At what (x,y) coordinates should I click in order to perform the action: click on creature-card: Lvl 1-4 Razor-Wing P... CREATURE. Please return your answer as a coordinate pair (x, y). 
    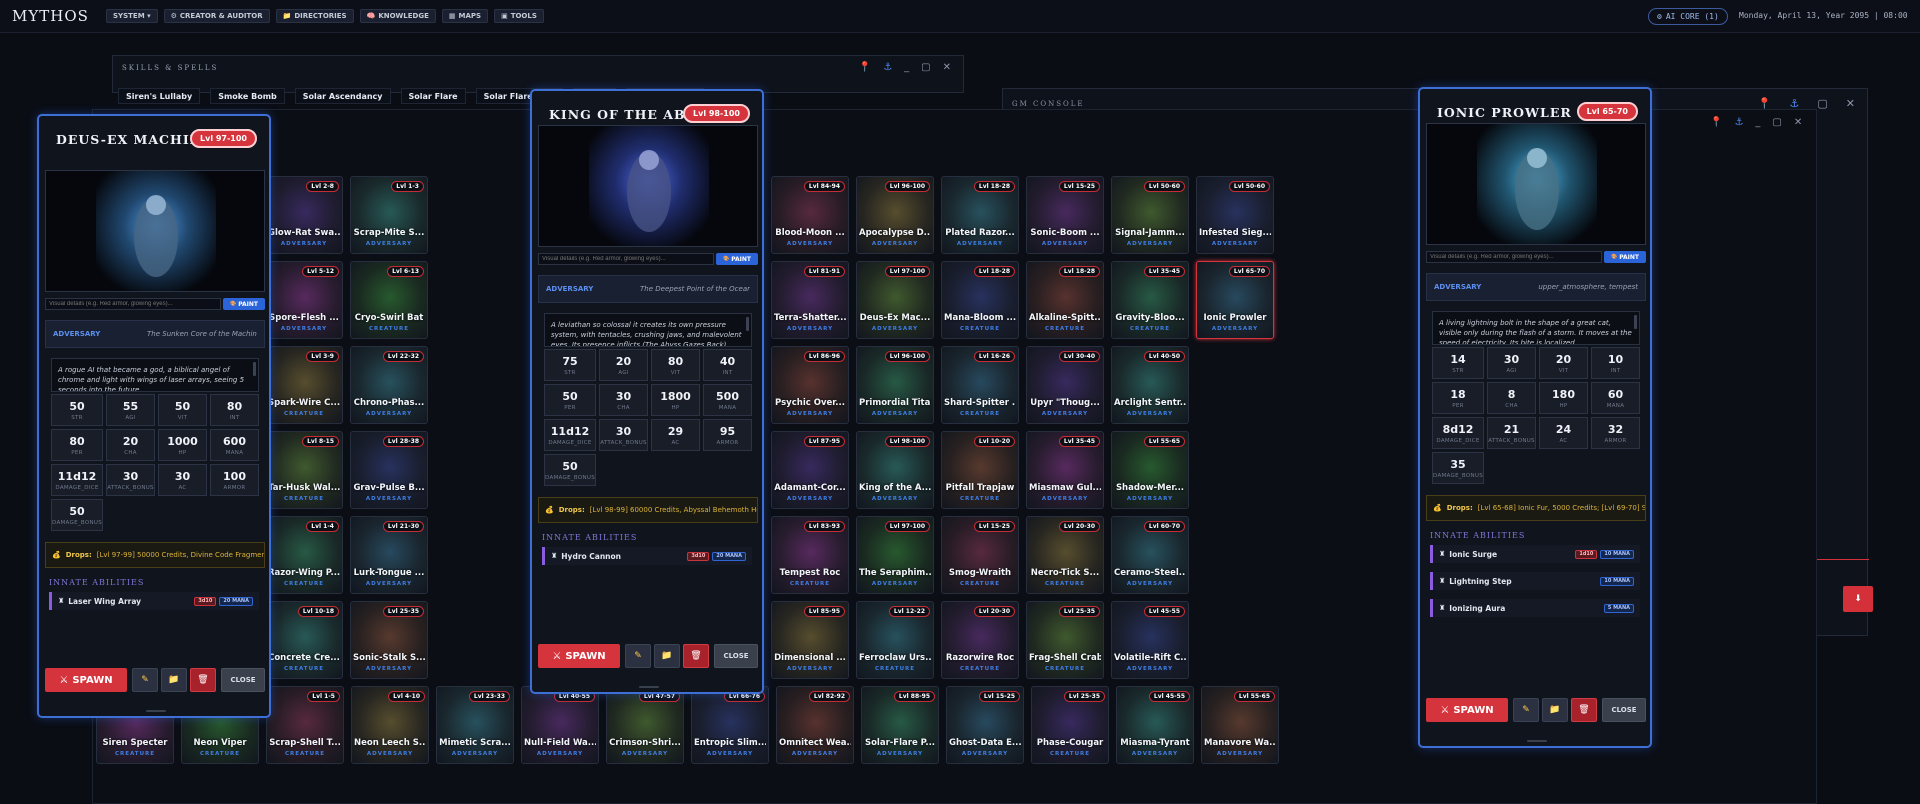
    Looking at the image, I should click on (304, 555).